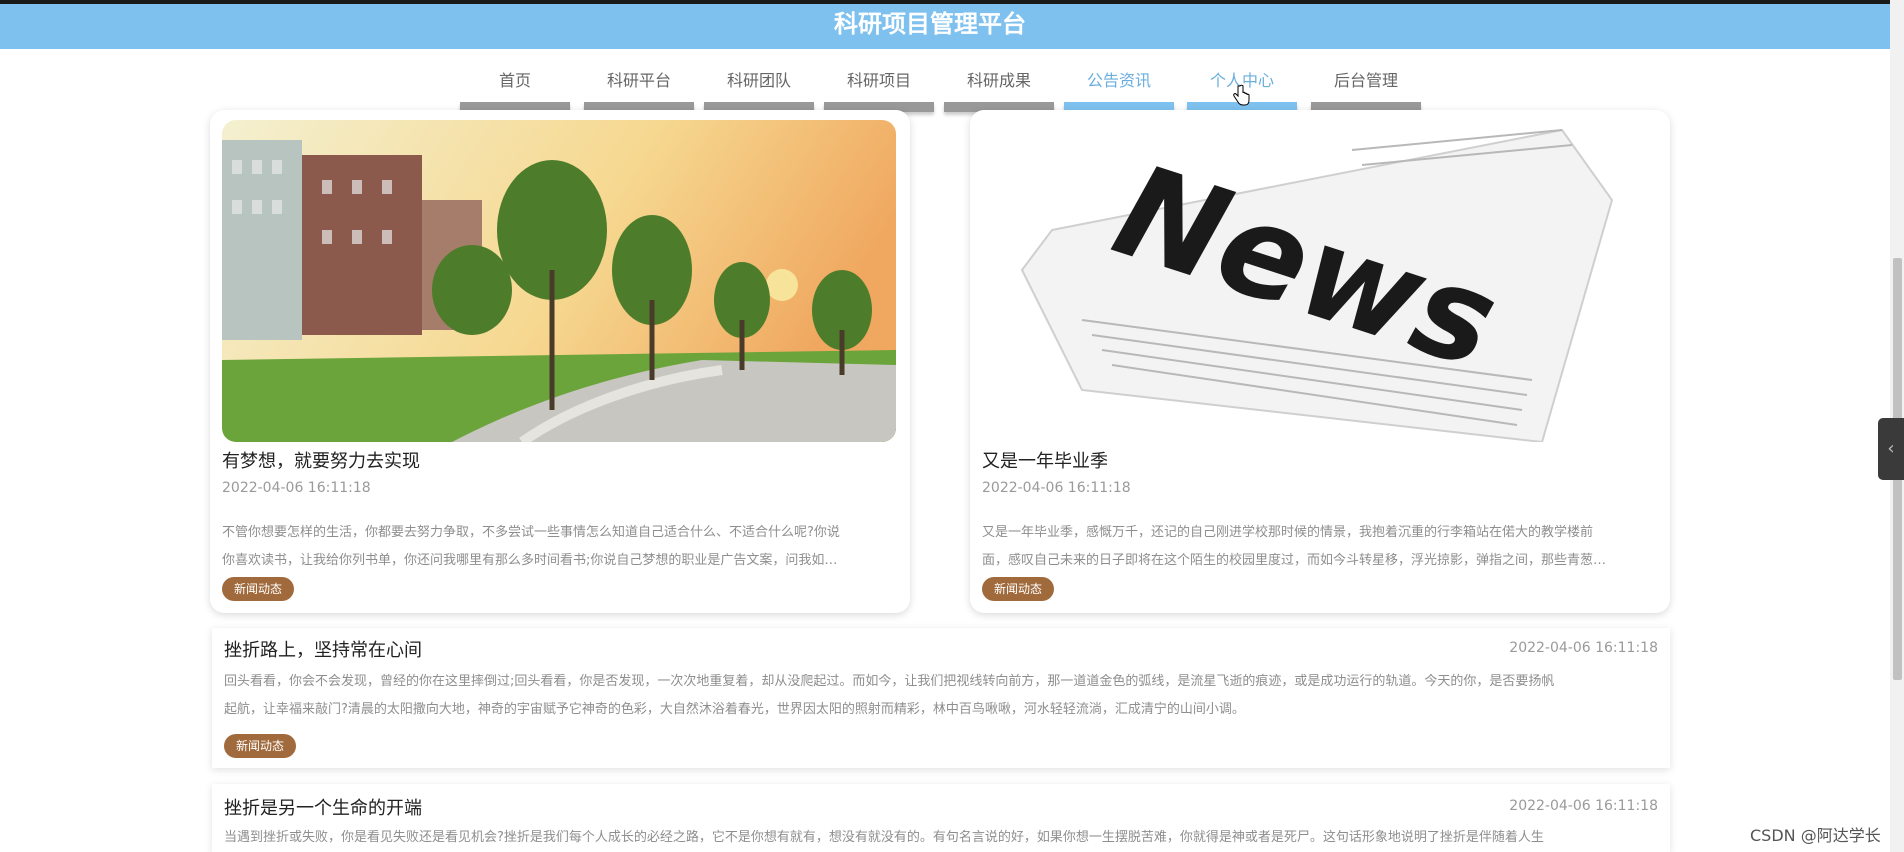 The height and width of the screenshot is (852, 1904). Describe the element at coordinates (1815, 835) in the screenshot. I see `watermark: CSDN @阿达学长` at that location.